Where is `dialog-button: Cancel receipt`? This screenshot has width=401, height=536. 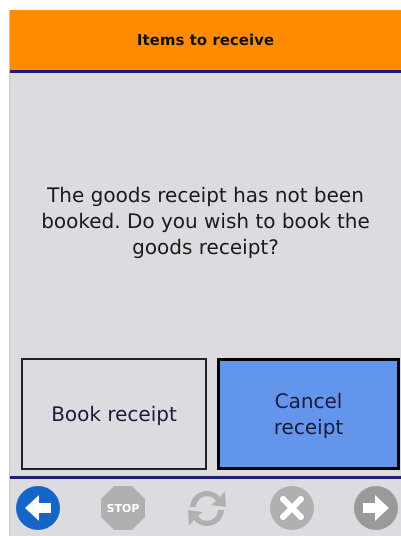 dialog-button: Cancel receipt is located at coordinates (308, 414).